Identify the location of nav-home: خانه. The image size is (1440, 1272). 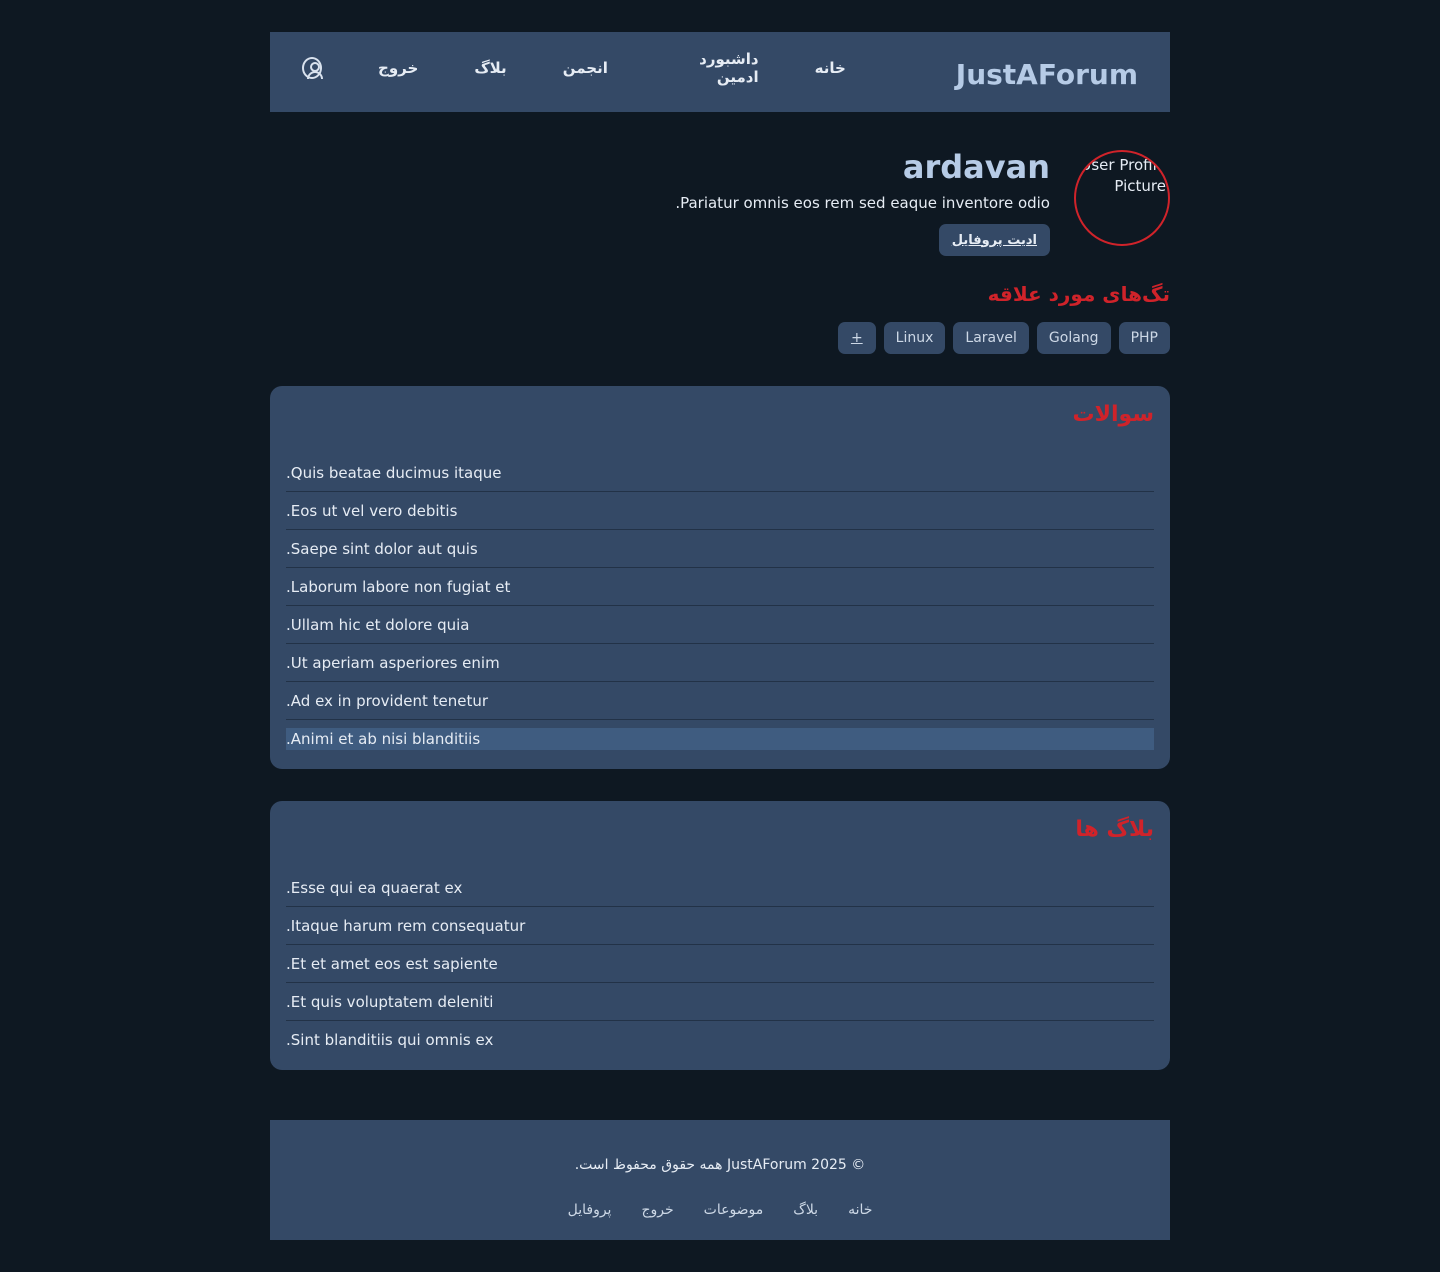
(830, 68).